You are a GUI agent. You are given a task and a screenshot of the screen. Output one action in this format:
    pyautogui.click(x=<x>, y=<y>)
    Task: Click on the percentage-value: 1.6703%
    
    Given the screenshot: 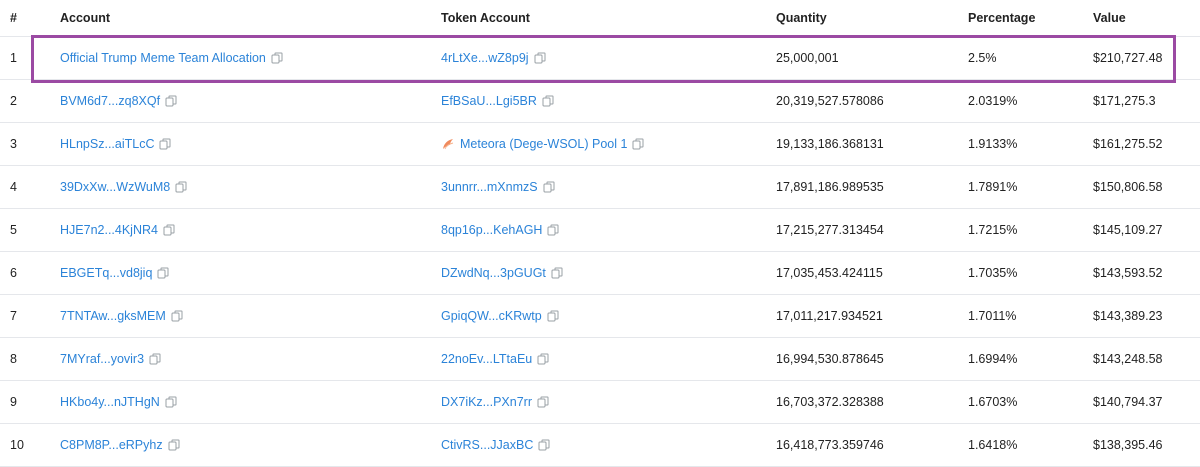 What is the action you would take?
    pyautogui.click(x=993, y=402)
    